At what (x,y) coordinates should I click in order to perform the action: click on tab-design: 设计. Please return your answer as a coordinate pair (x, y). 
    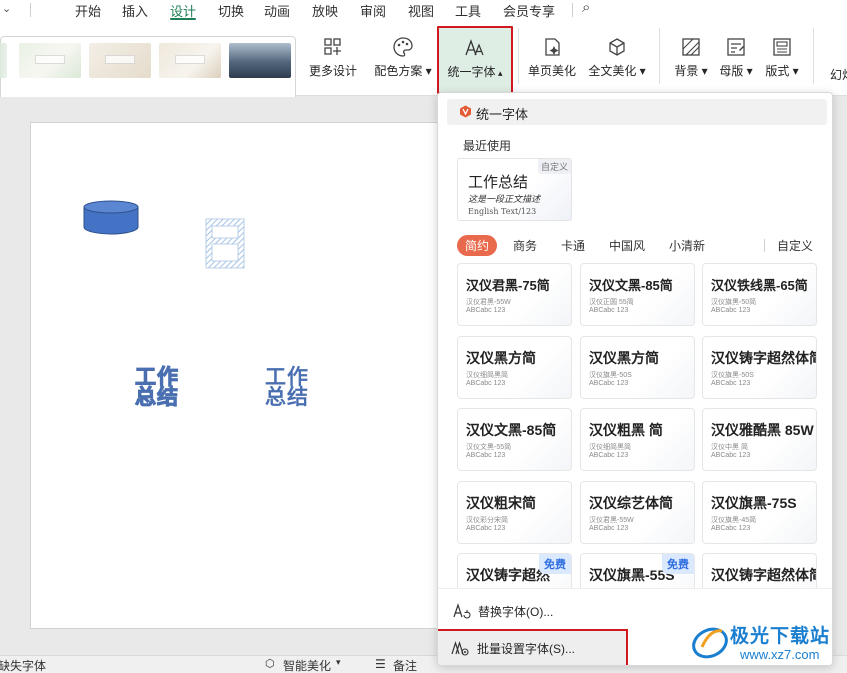
    Looking at the image, I should click on (183, 10).